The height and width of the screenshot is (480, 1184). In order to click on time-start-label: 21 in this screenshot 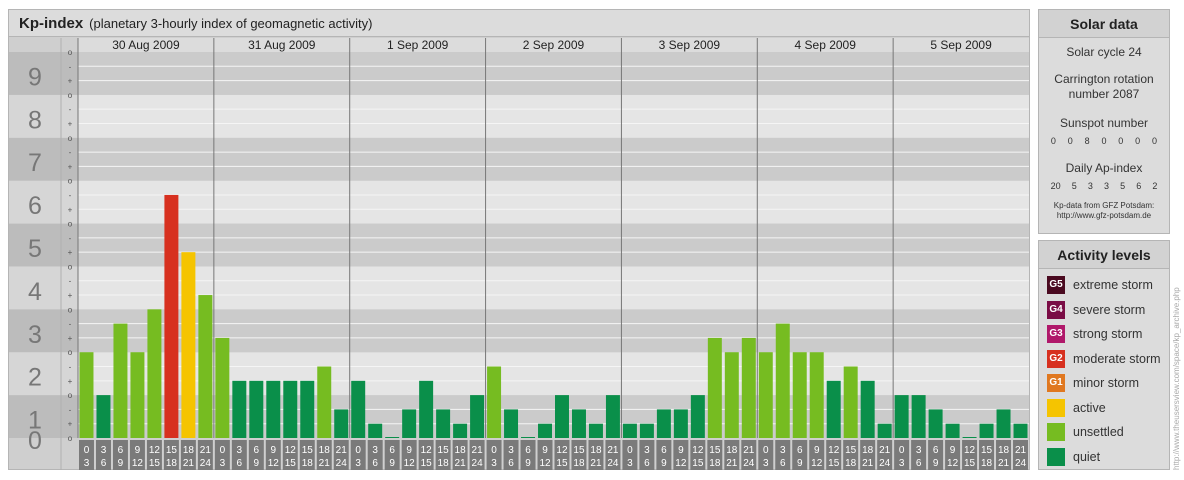, I will do `click(613, 450)`.